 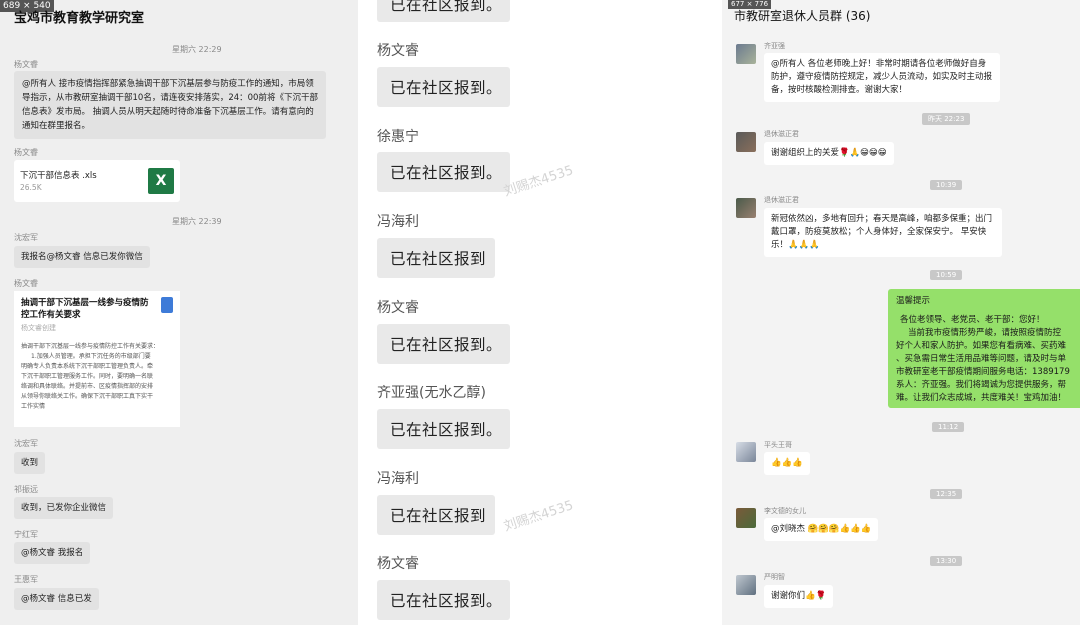 What do you see at coordinates (197, 49) in the screenshot?
I see `timestamp: 星期六 22:29` at bounding box center [197, 49].